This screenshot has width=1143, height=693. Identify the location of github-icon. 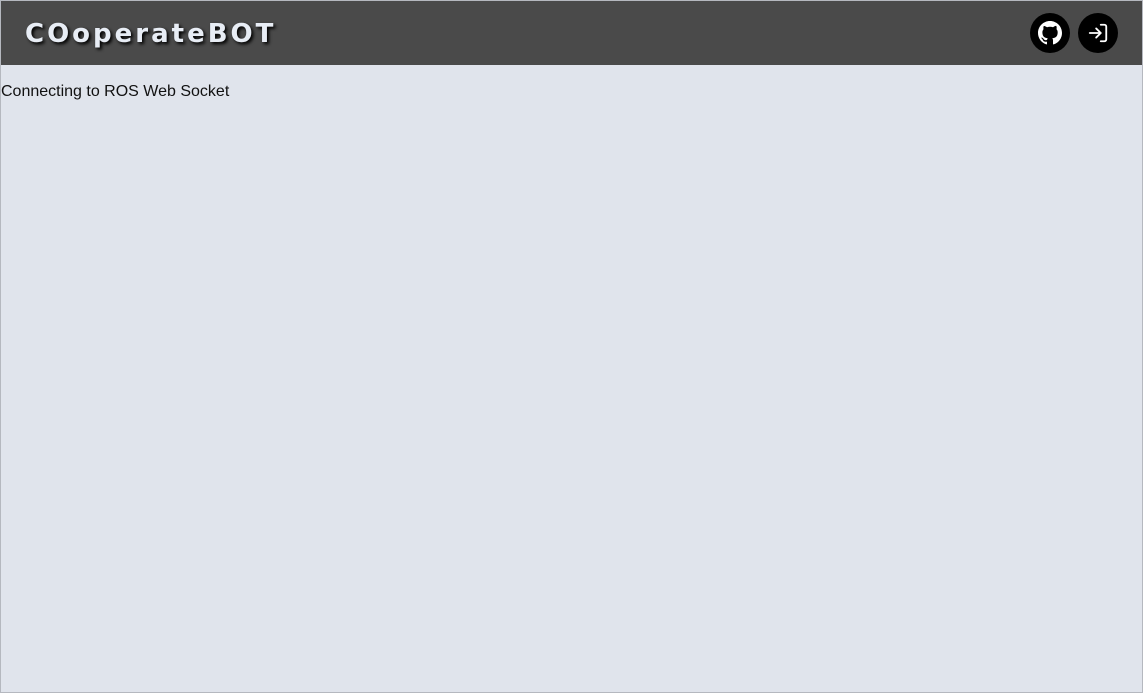
(1050, 33).